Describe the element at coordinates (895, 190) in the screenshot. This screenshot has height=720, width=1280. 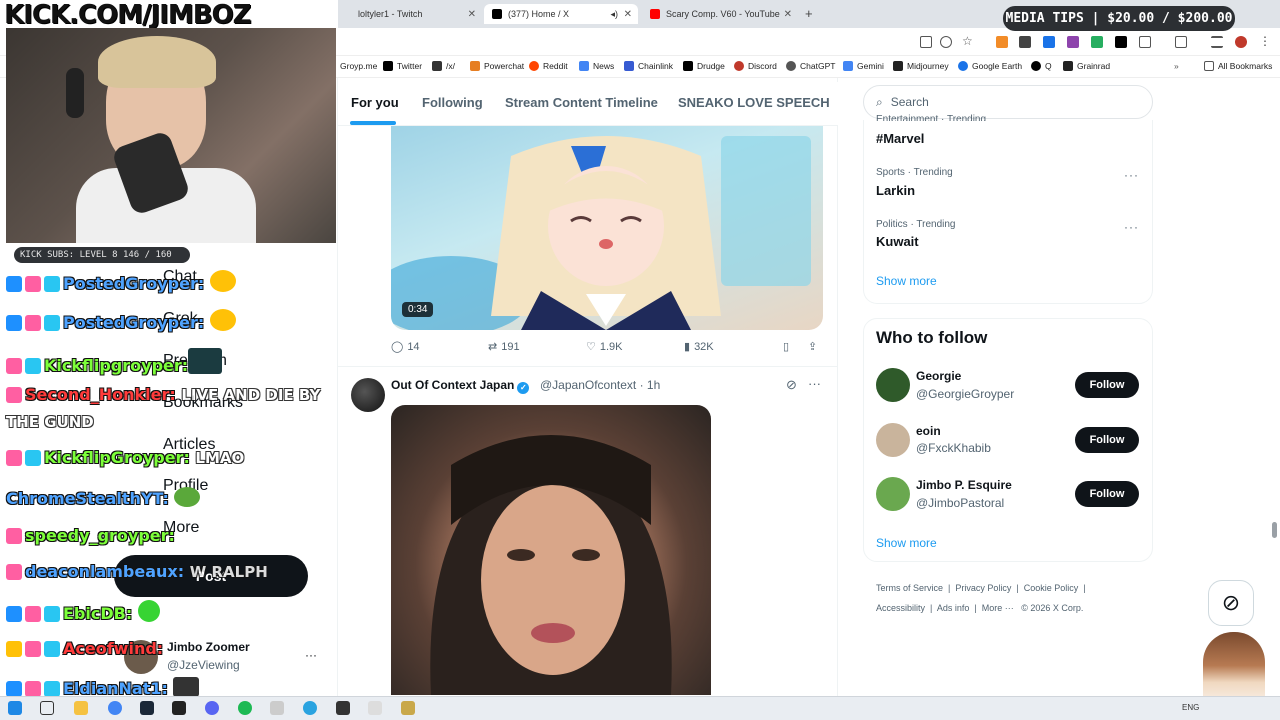
I see `trend-name: Larkin` at that location.